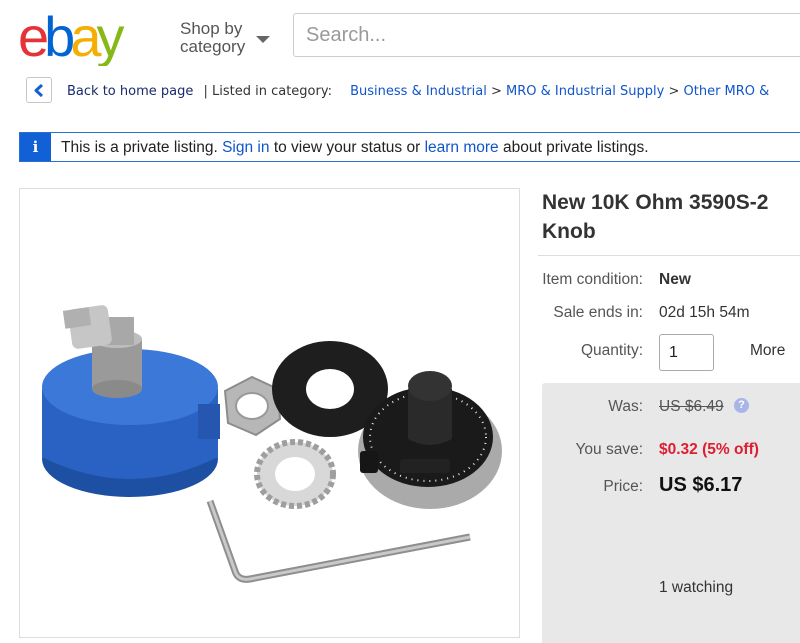 This screenshot has height=643, width=800. What do you see at coordinates (245, 147) in the screenshot?
I see `sign-in-link: Sign in` at bounding box center [245, 147].